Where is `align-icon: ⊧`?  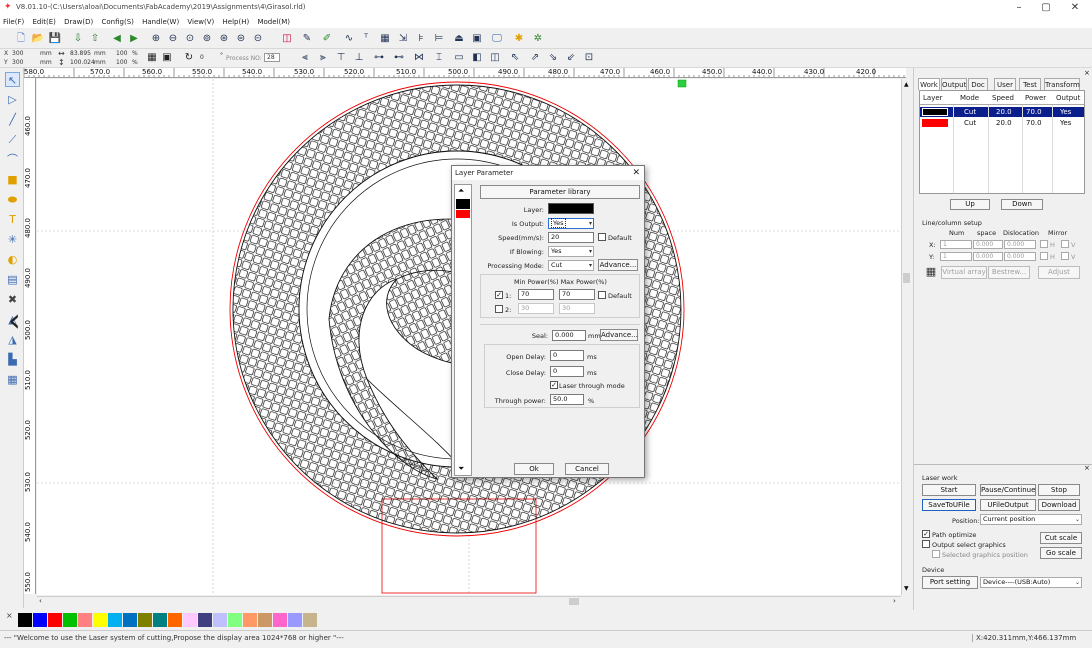
align-icon: ⊧ is located at coordinates (421, 39).